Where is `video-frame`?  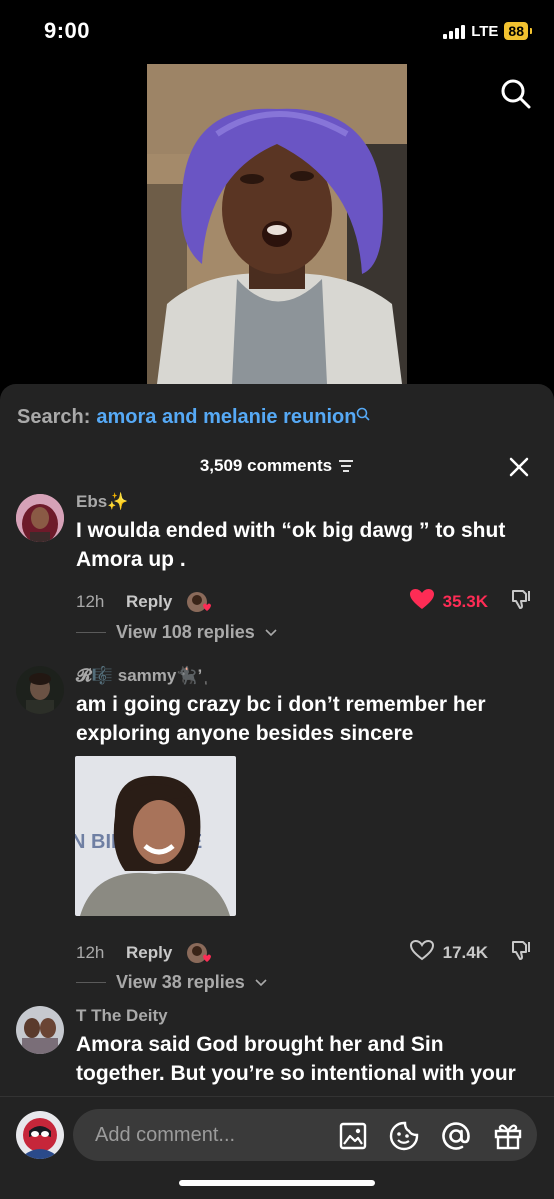
video-frame is located at coordinates (277, 224).